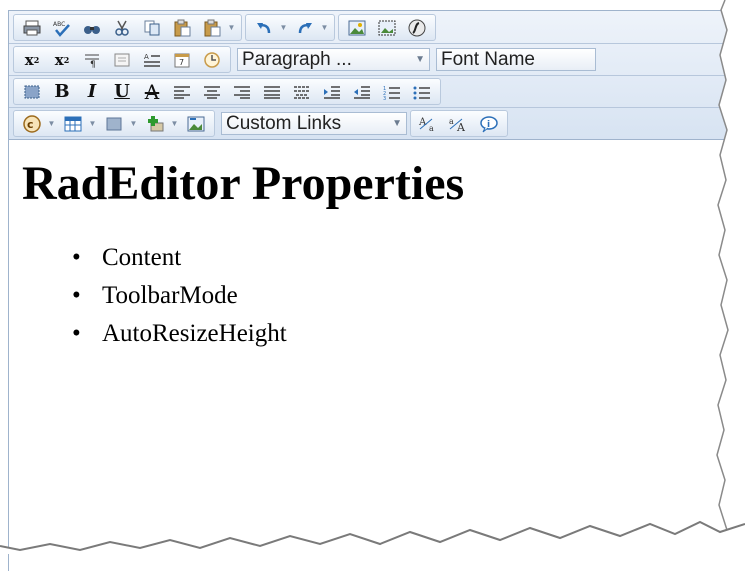 The height and width of the screenshot is (571, 745). What do you see at coordinates (122, 27) in the screenshot?
I see `cut-icon` at bounding box center [122, 27].